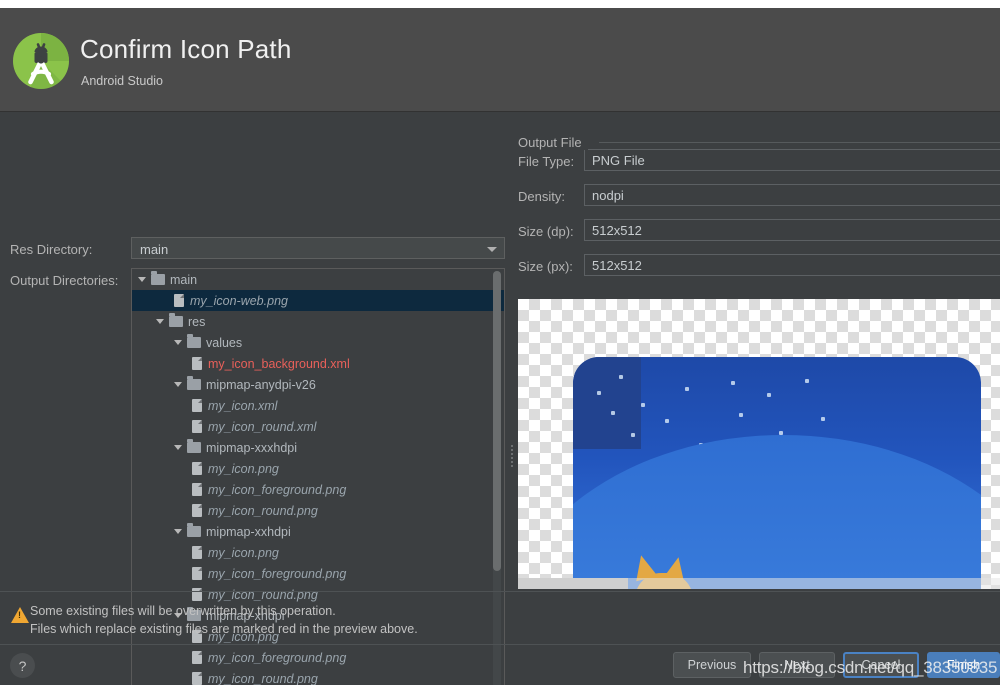 The height and width of the screenshot is (685, 1000). What do you see at coordinates (252, 447) in the screenshot?
I see `tree-node-label: mipmap-xxxhdpi` at bounding box center [252, 447].